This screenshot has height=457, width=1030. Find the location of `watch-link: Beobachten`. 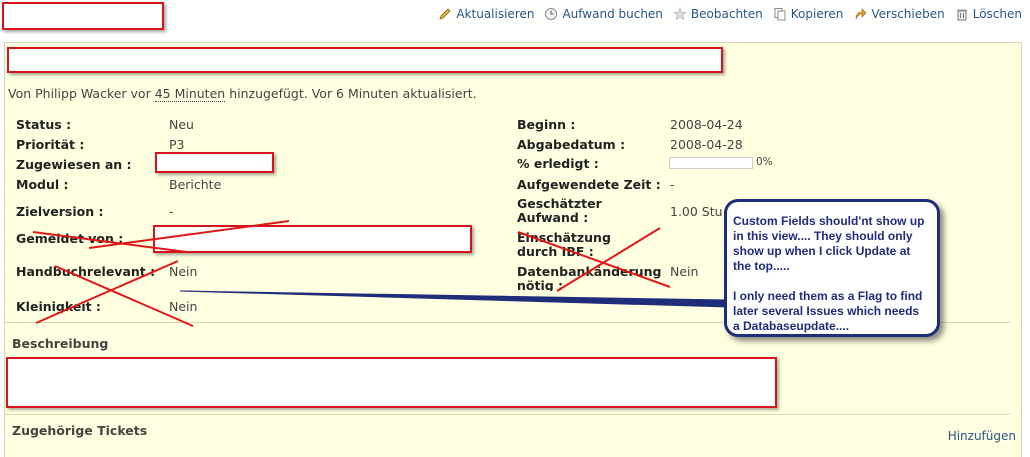

watch-link: Beobachten is located at coordinates (718, 14).